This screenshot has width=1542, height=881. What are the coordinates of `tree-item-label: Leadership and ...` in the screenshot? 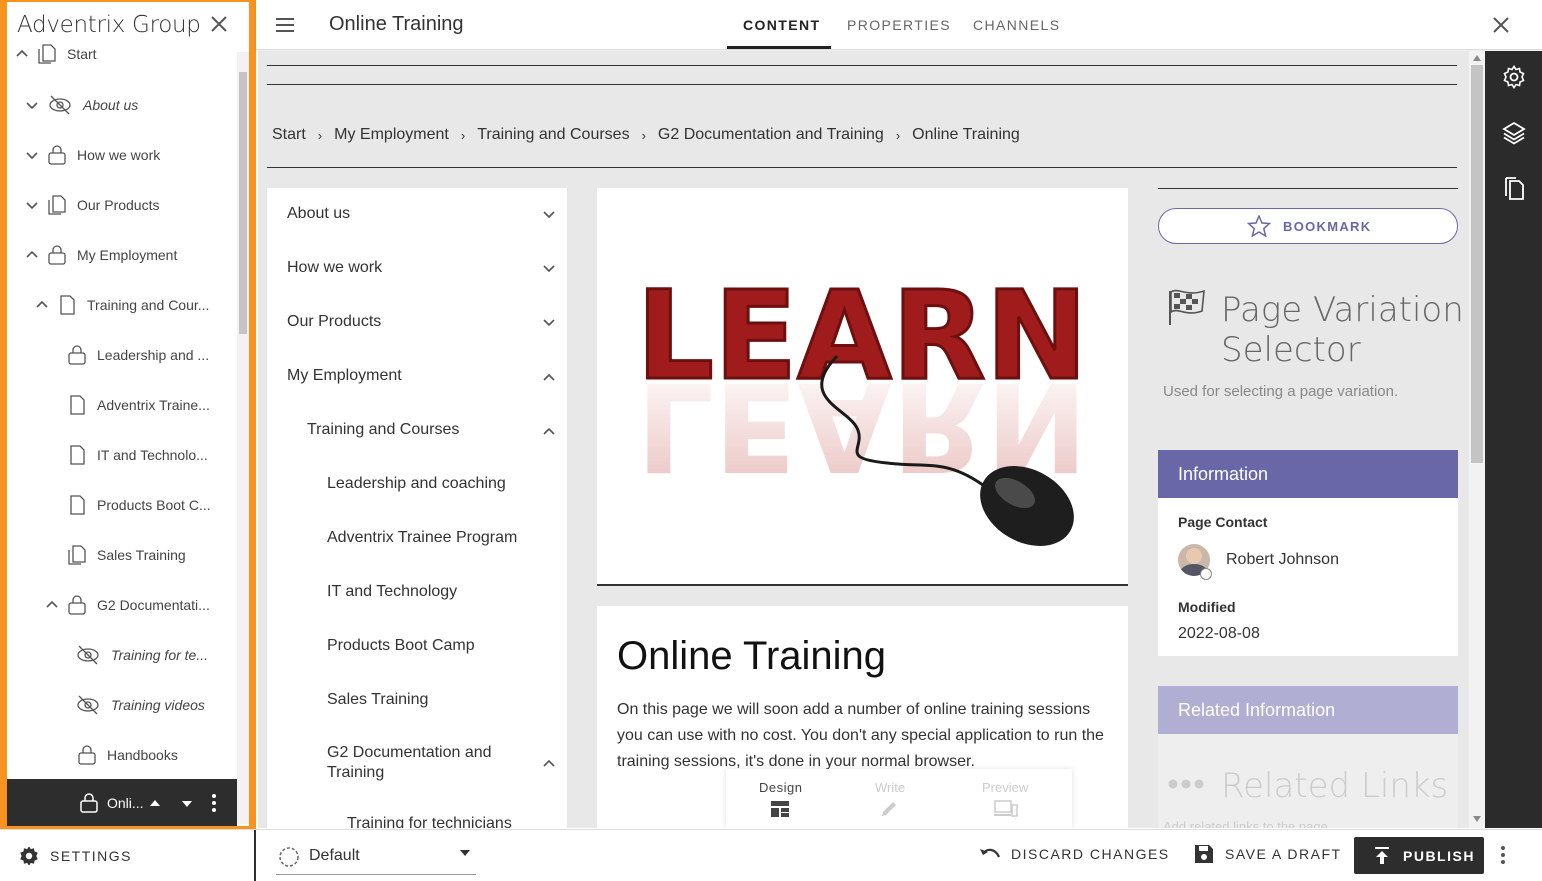 It's located at (153, 355).